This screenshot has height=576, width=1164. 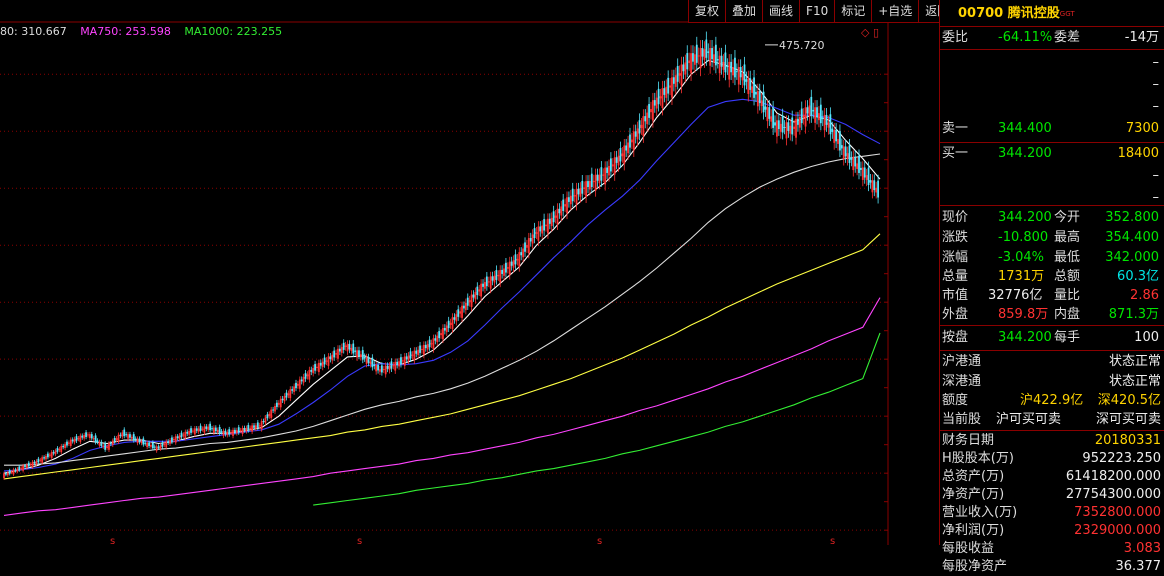 I want to click on finance-value: 2329000.000, so click(x=1117, y=530).